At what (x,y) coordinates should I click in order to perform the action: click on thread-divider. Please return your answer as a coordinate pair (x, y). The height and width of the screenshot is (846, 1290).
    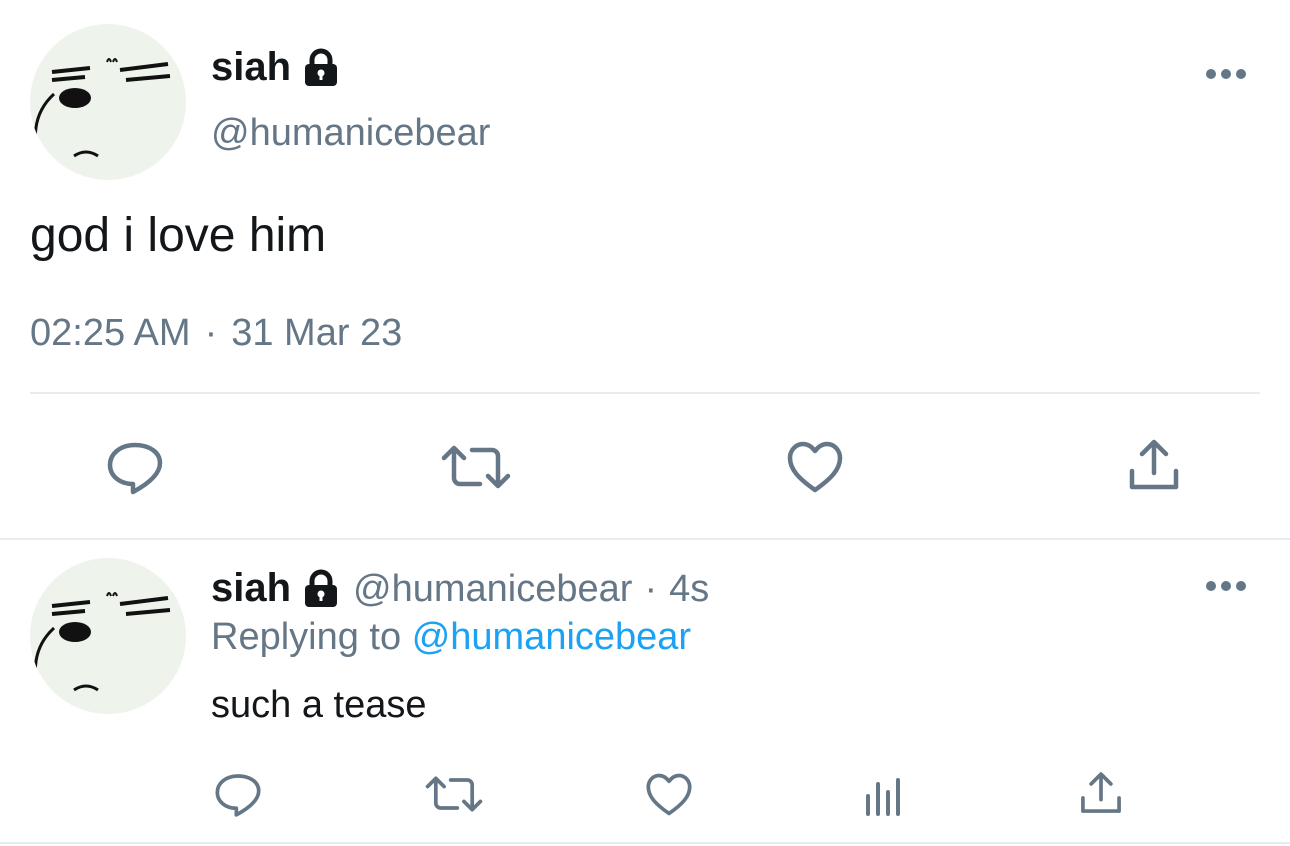
    Looking at the image, I should click on (645, 539).